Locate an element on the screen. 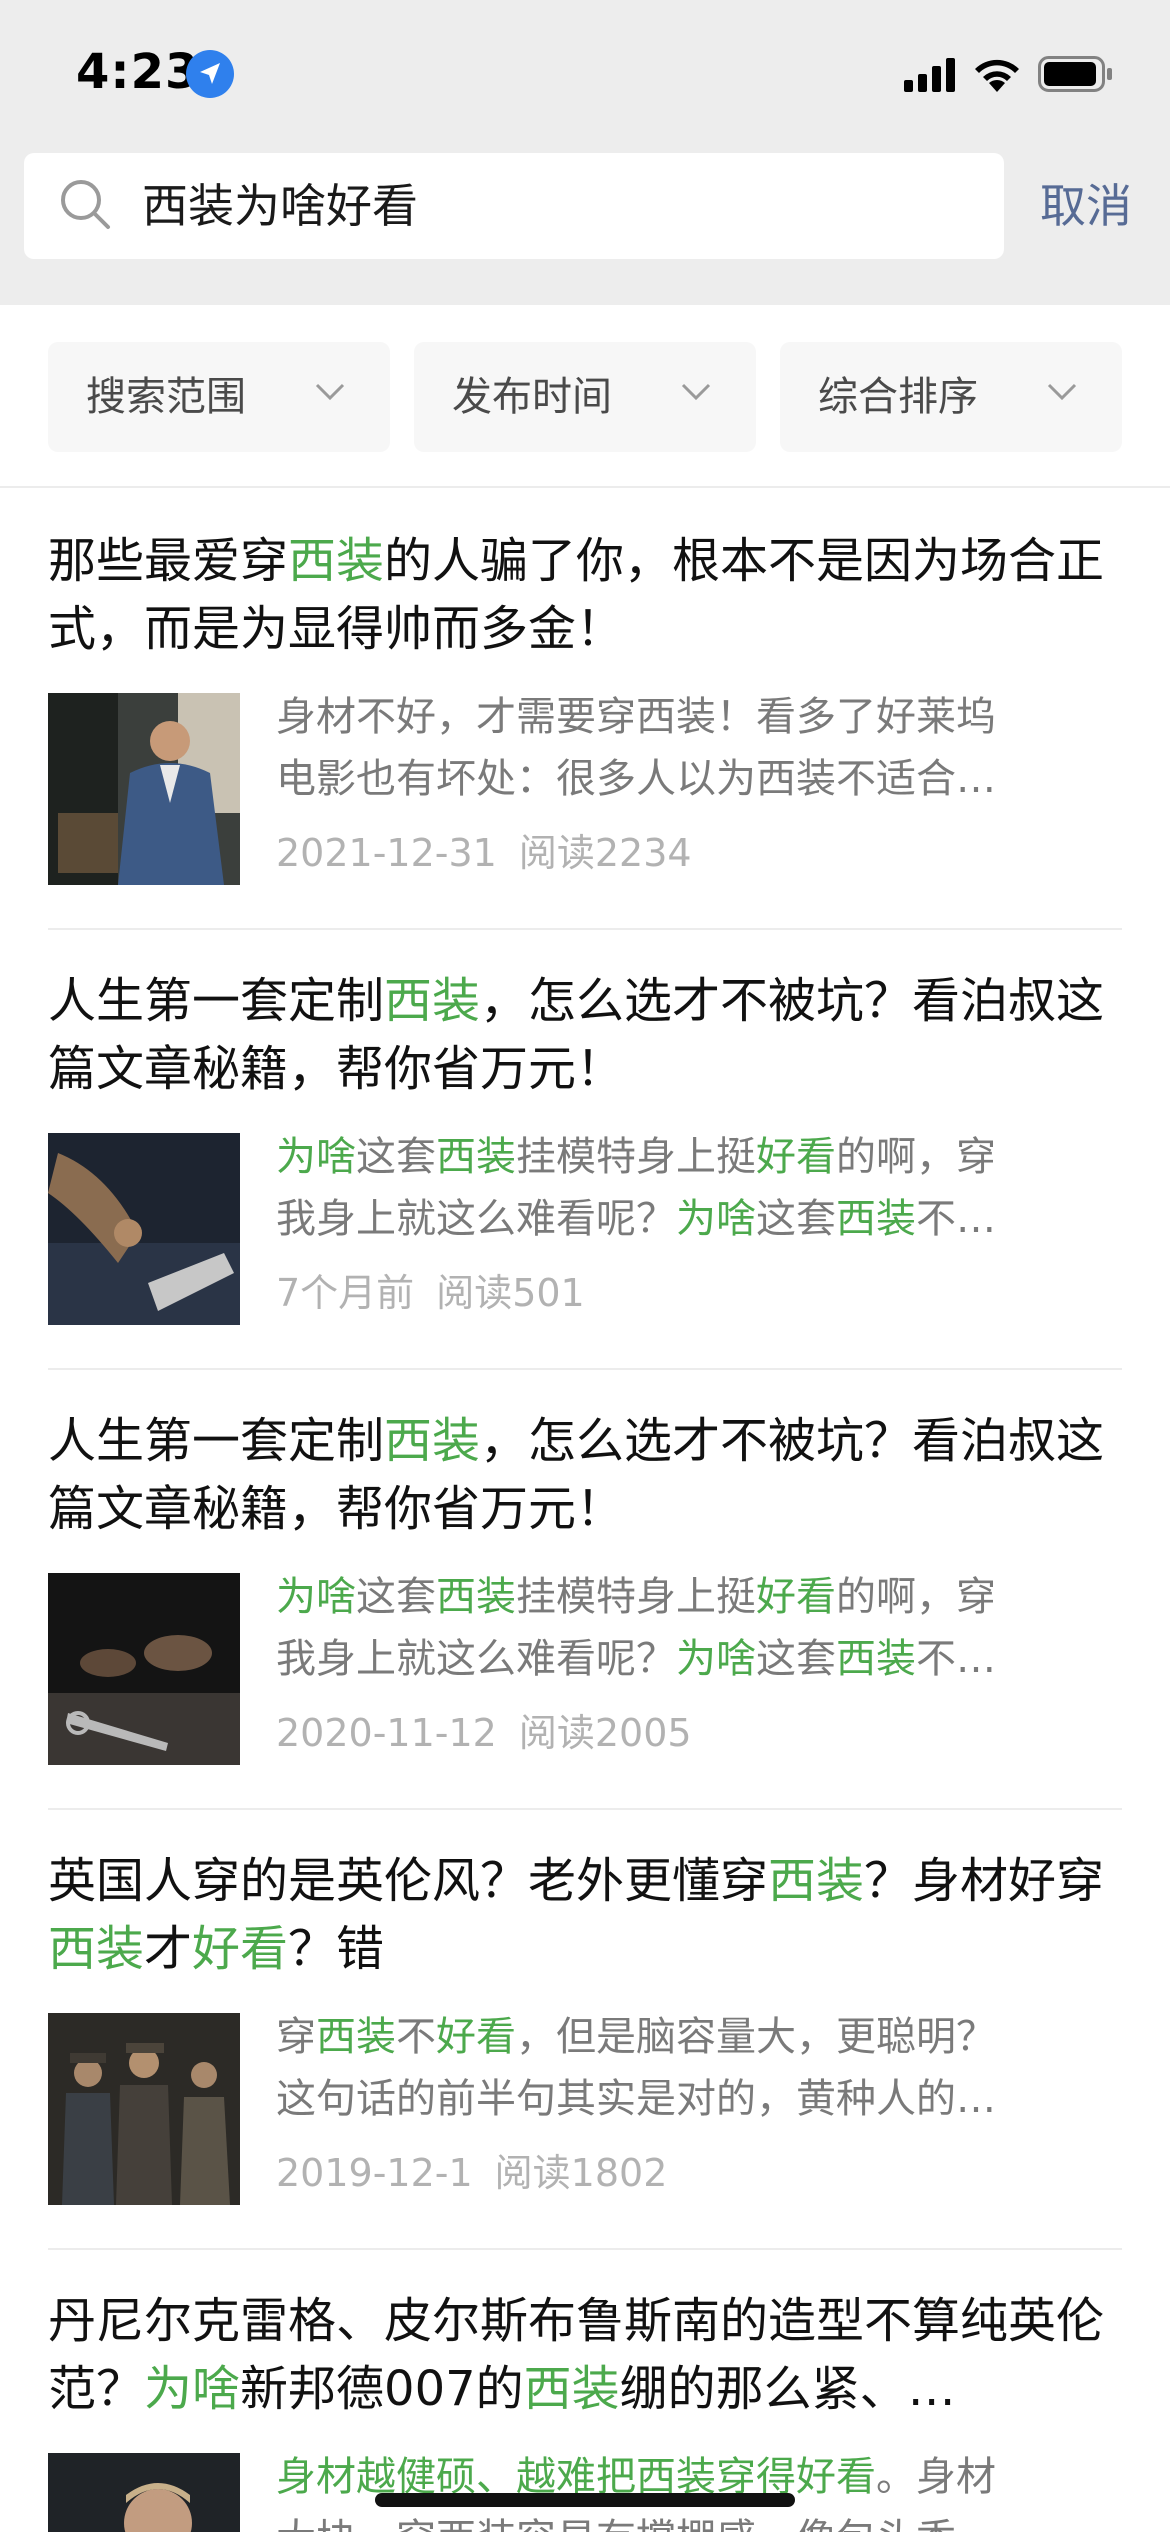  text-segment: ？错 is located at coordinates (336, 1949).